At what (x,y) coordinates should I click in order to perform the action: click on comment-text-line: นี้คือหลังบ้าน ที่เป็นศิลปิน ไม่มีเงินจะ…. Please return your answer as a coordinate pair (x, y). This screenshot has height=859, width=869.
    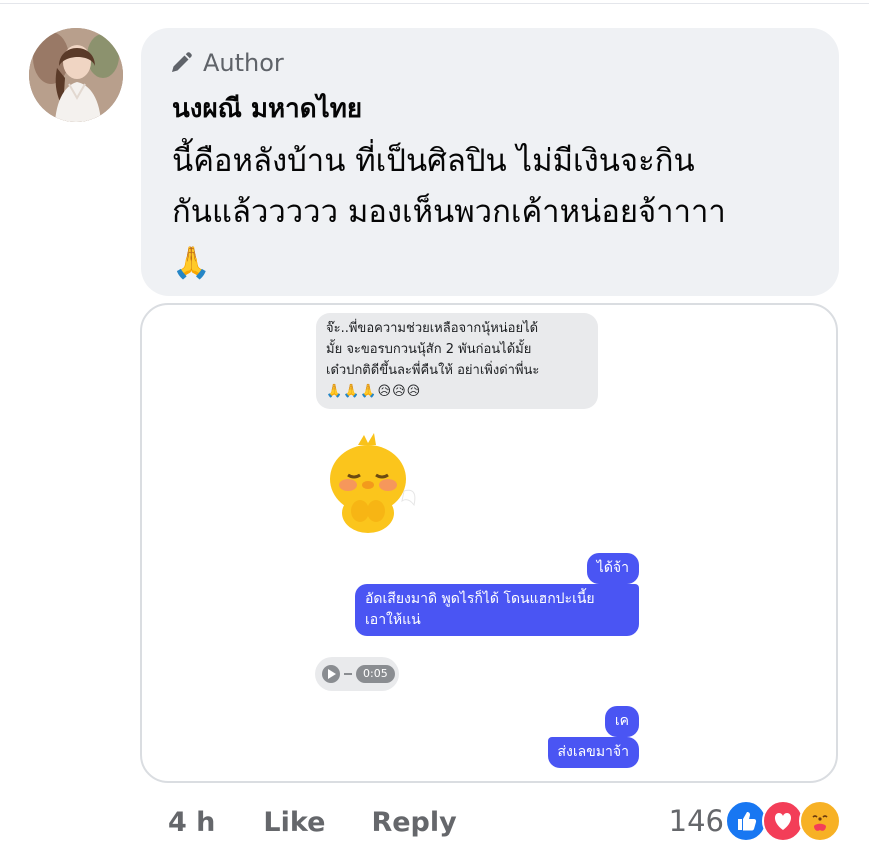
    Looking at the image, I should click on (433, 161).